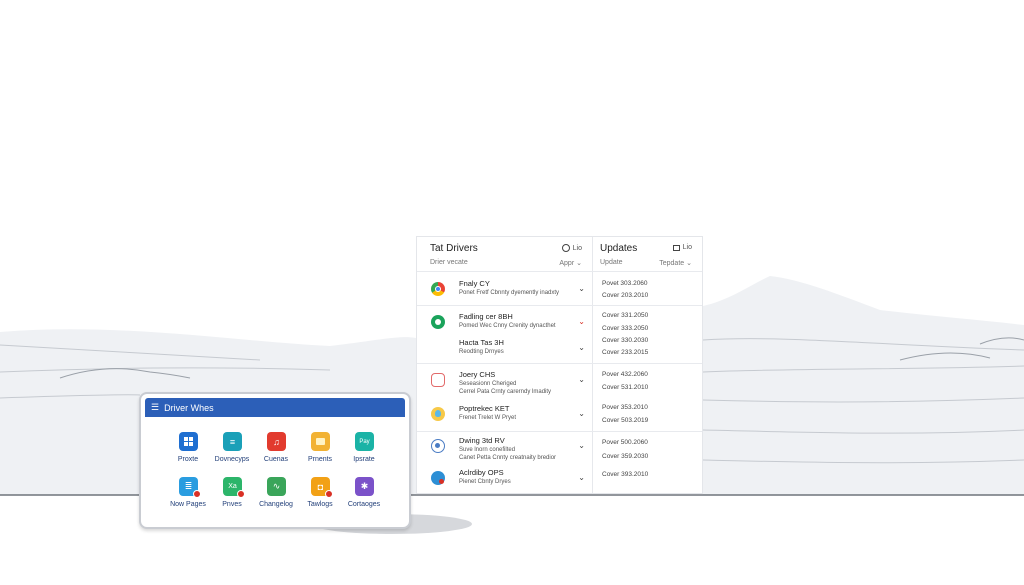  What do you see at coordinates (565, 248) in the screenshot?
I see `circle-icon` at bounding box center [565, 248].